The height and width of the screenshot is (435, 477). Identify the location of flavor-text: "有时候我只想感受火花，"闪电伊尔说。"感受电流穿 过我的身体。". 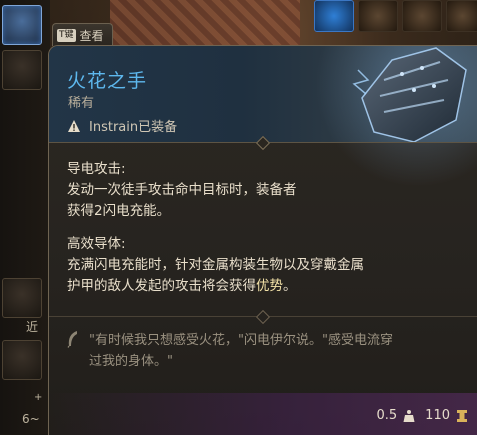
(276, 351).